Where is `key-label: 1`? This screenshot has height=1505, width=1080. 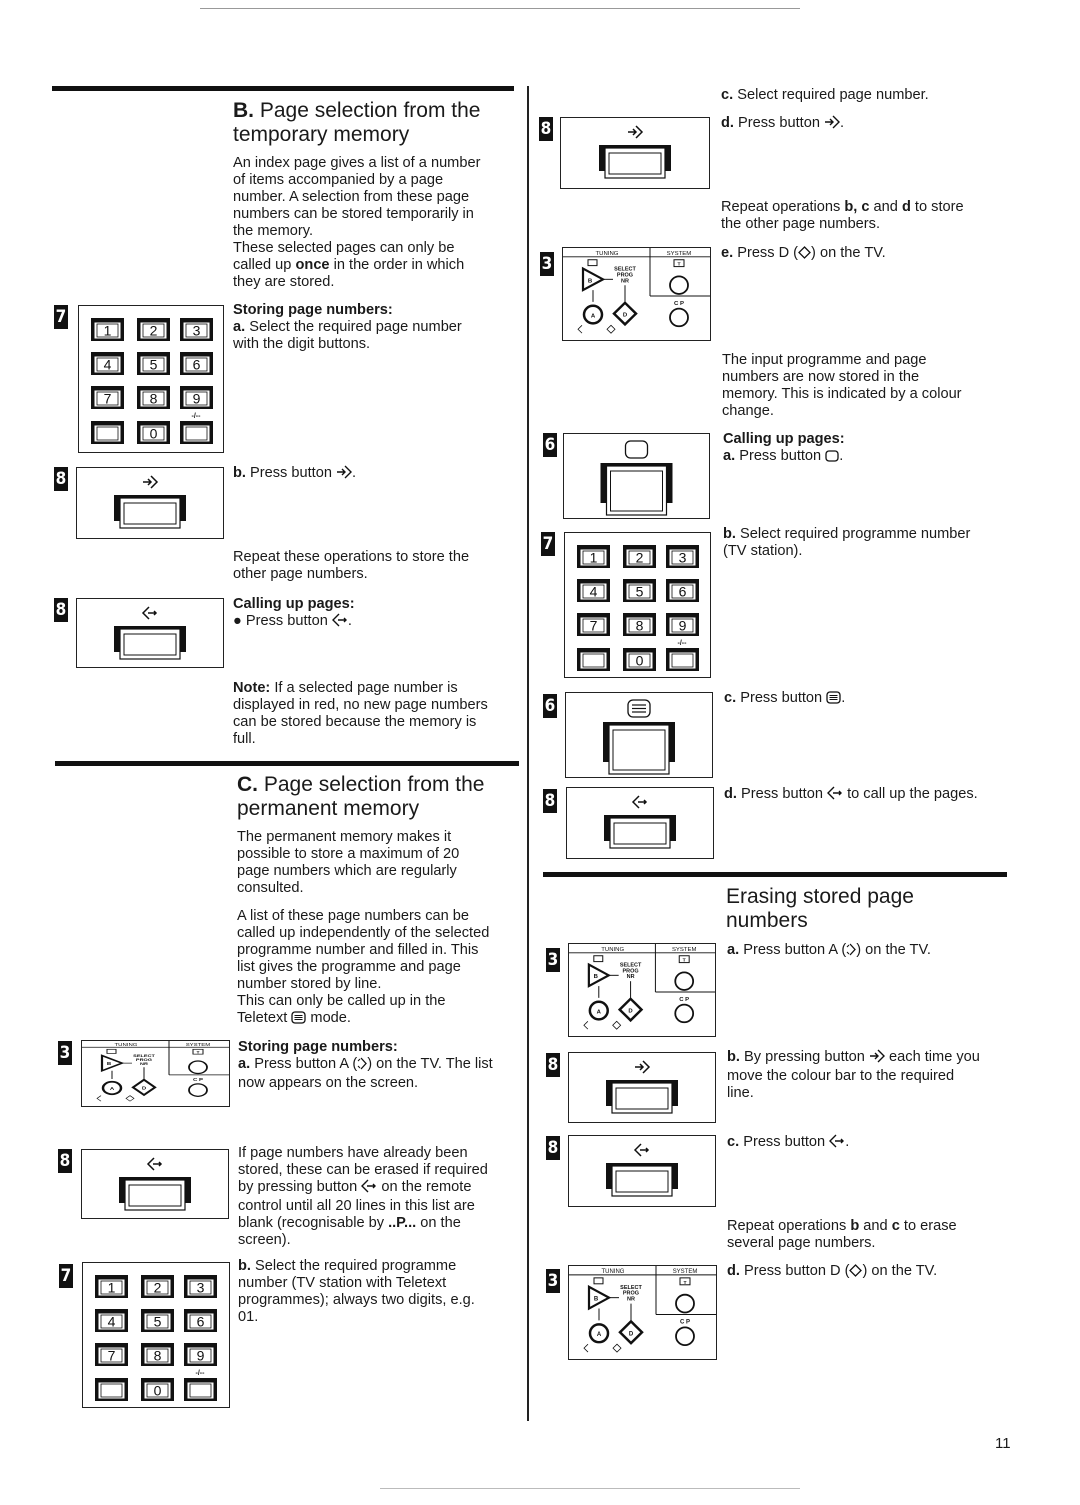 key-label: 1 is located at coordinates (108, 331).